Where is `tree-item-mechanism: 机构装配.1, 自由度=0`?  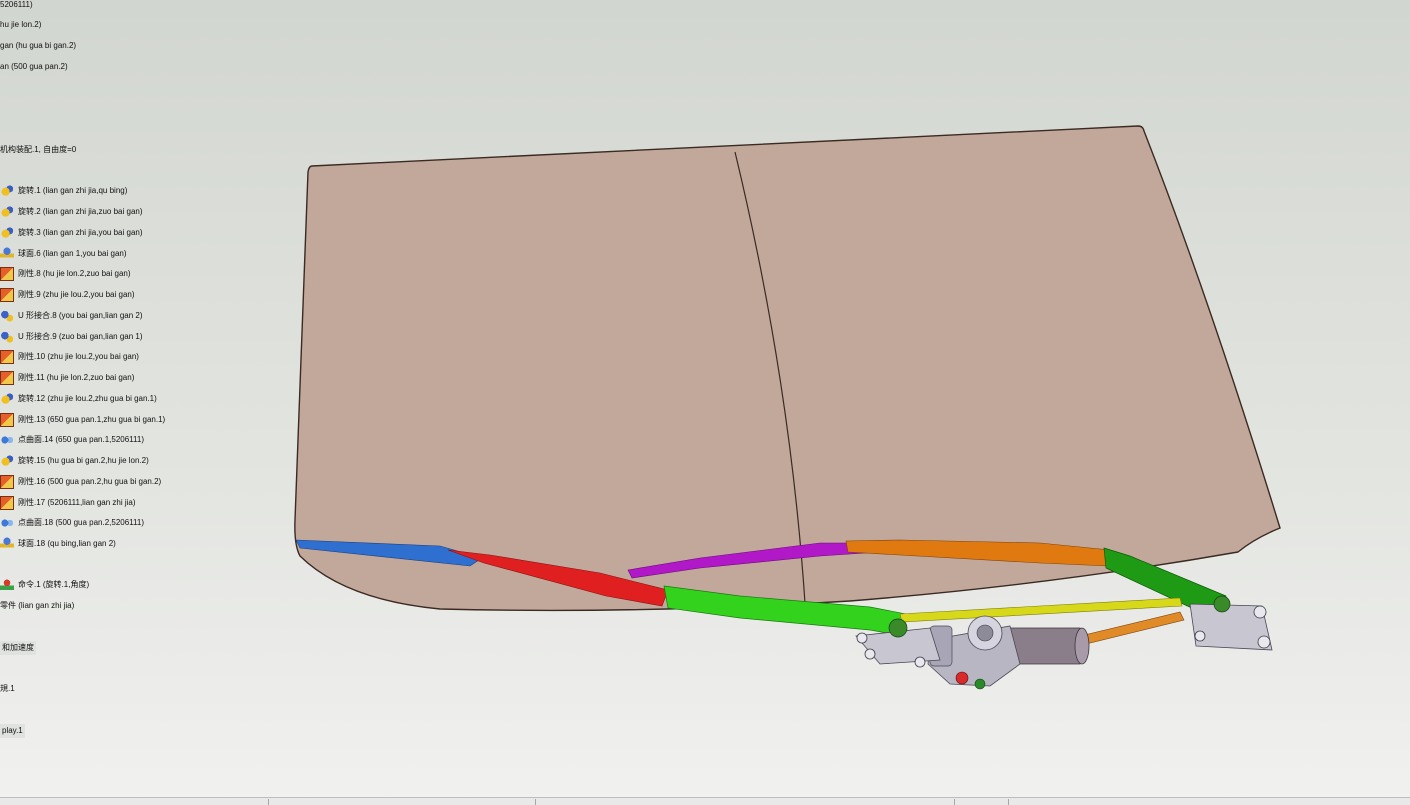 tree-item-mechanism: 机构装配.1, 自由度=0 is located at coordinates (38, 150).